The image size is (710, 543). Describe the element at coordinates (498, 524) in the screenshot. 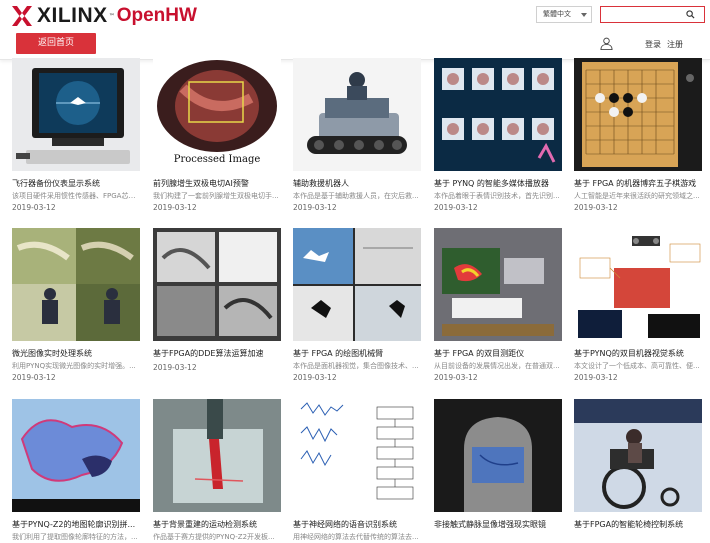

I see `project-title: 非接触式静脉显像增强现实眼镜` at that location.